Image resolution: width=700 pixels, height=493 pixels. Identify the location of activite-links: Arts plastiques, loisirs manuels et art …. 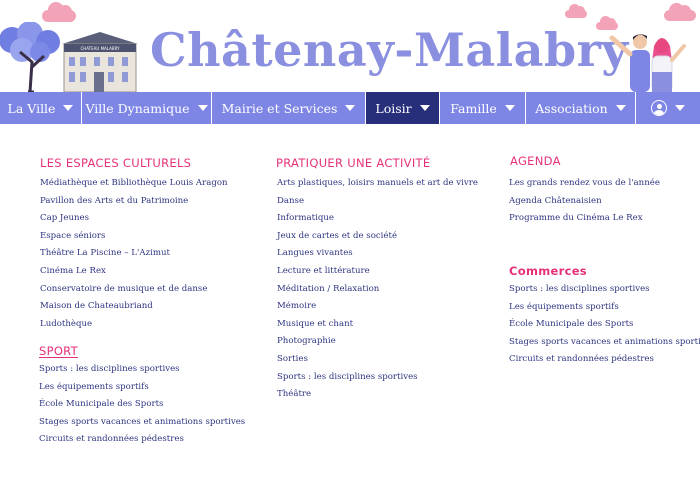
(377, 289).